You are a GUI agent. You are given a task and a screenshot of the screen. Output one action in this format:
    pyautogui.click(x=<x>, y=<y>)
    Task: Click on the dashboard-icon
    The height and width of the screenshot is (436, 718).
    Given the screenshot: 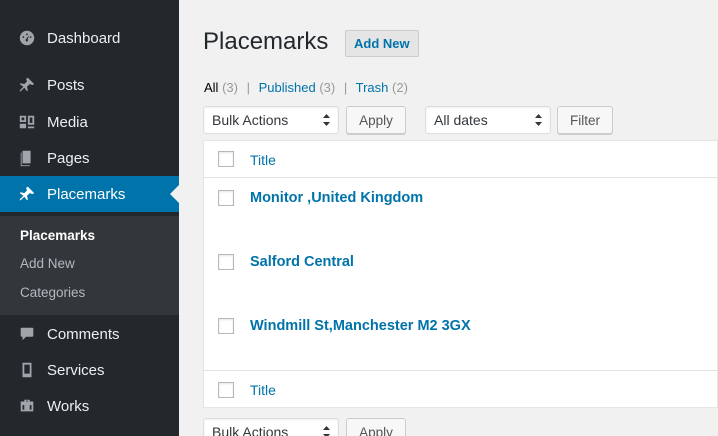 What is the action you would take?
    pyautogui.click(x=27, y=38)
    